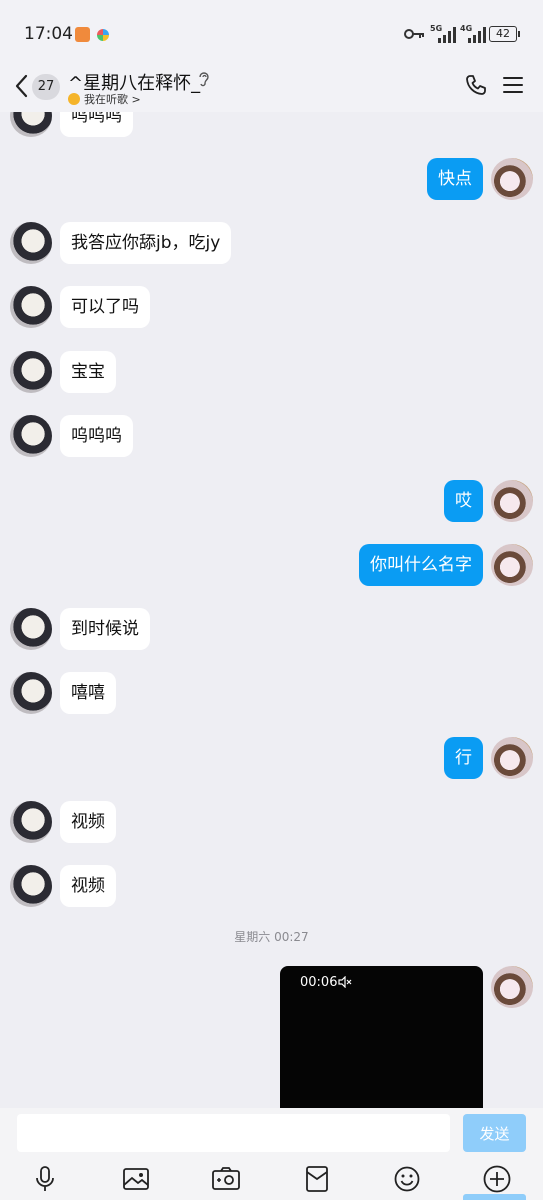  I want to click on message-input, so click(233, 1133).